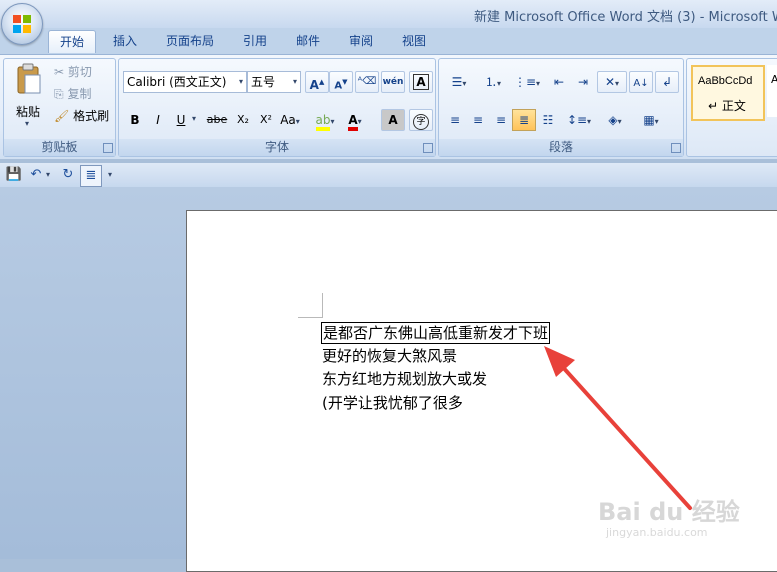  I want to click on change-case-icon: Aa, so click(288, 120).